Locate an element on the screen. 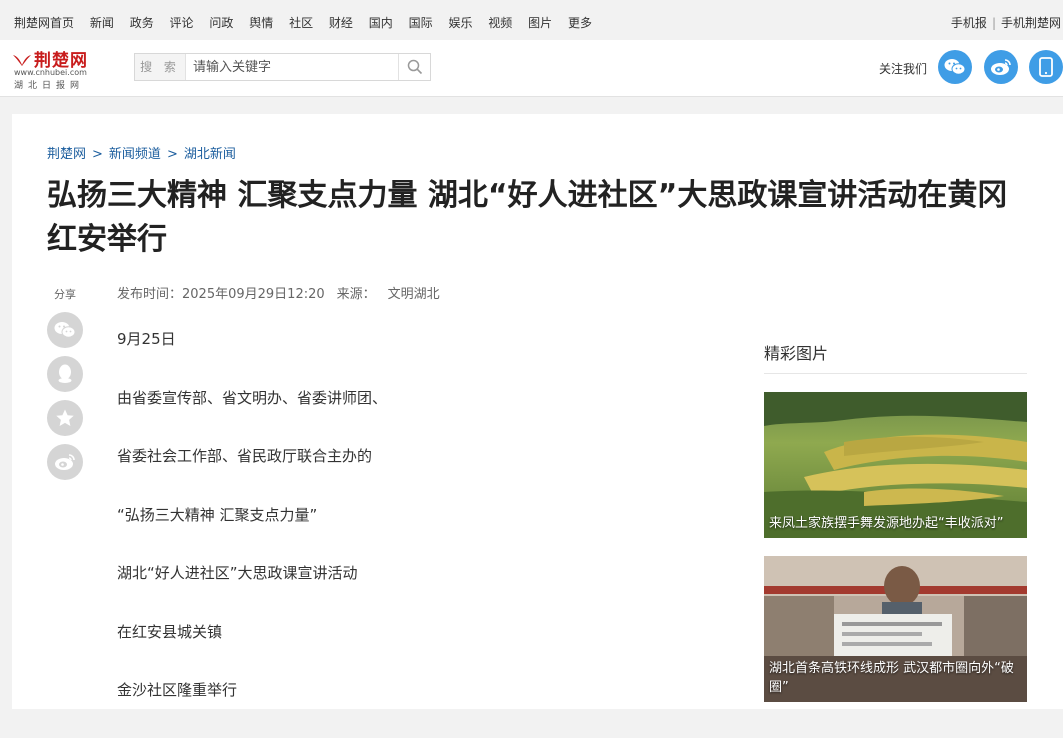 The image size is (1063, 738). picture-caption: 来凤土家族摆手舞发源地办起“丰收派对” is located at coordinates (886, 523).